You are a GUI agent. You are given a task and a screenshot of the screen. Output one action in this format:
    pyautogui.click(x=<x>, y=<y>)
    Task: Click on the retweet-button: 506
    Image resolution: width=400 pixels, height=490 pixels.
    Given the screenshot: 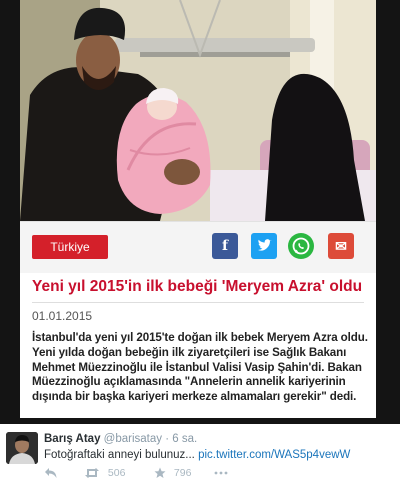 What is the action you would take?
    pyautogui.click(x=104, y=473)
    